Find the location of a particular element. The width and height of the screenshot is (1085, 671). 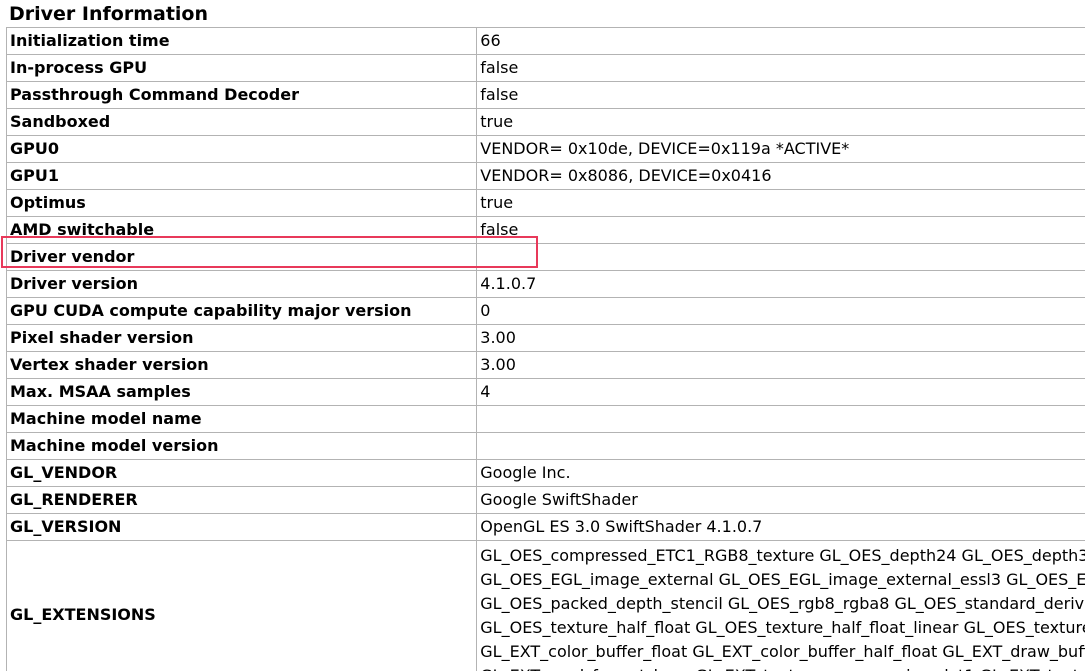

table-row: Max. MSAA samples 4 is located at coordinates (545, 392).